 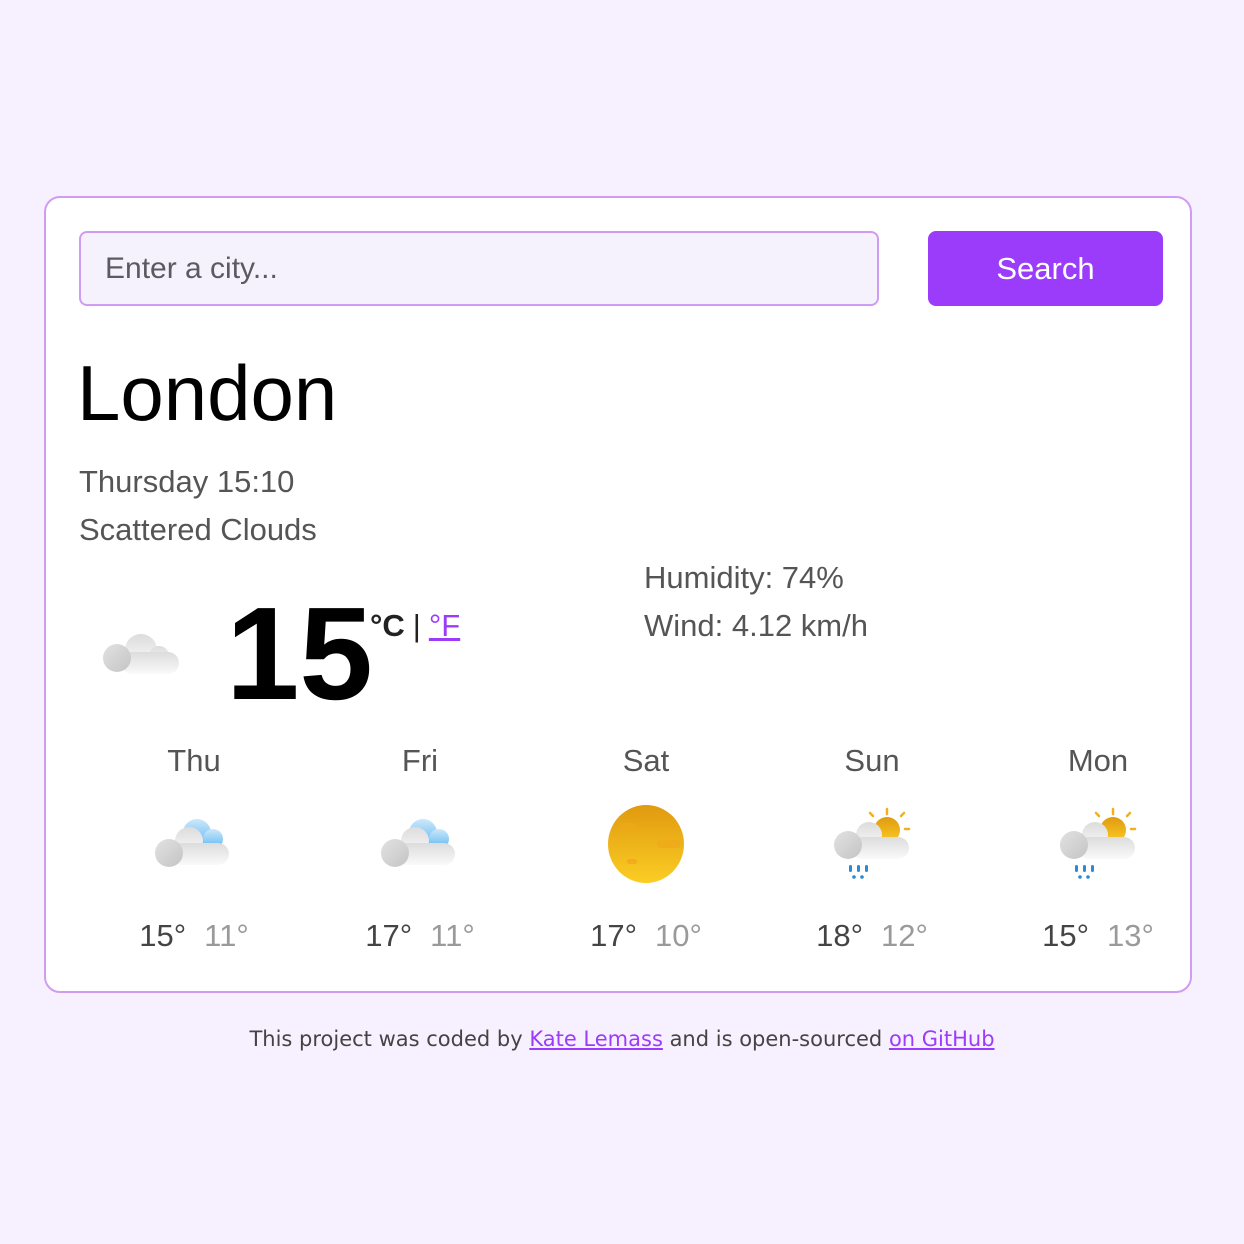 I want to click on current-temperature: 15, so click(x=299, y=653).